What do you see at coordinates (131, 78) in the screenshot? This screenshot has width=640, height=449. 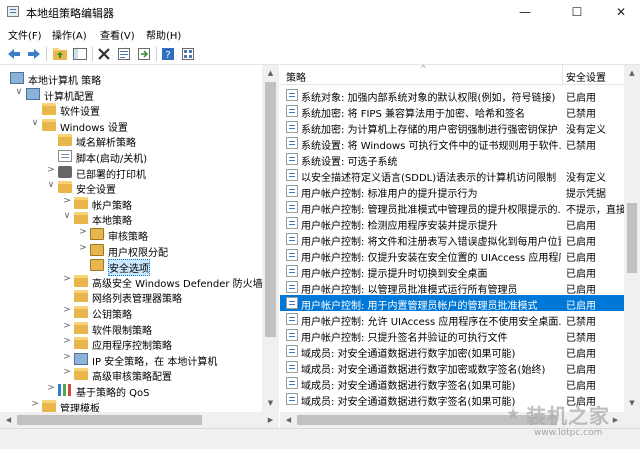 I see `tree-item: 本地计算机 策略` at bounding box center [131, 78].